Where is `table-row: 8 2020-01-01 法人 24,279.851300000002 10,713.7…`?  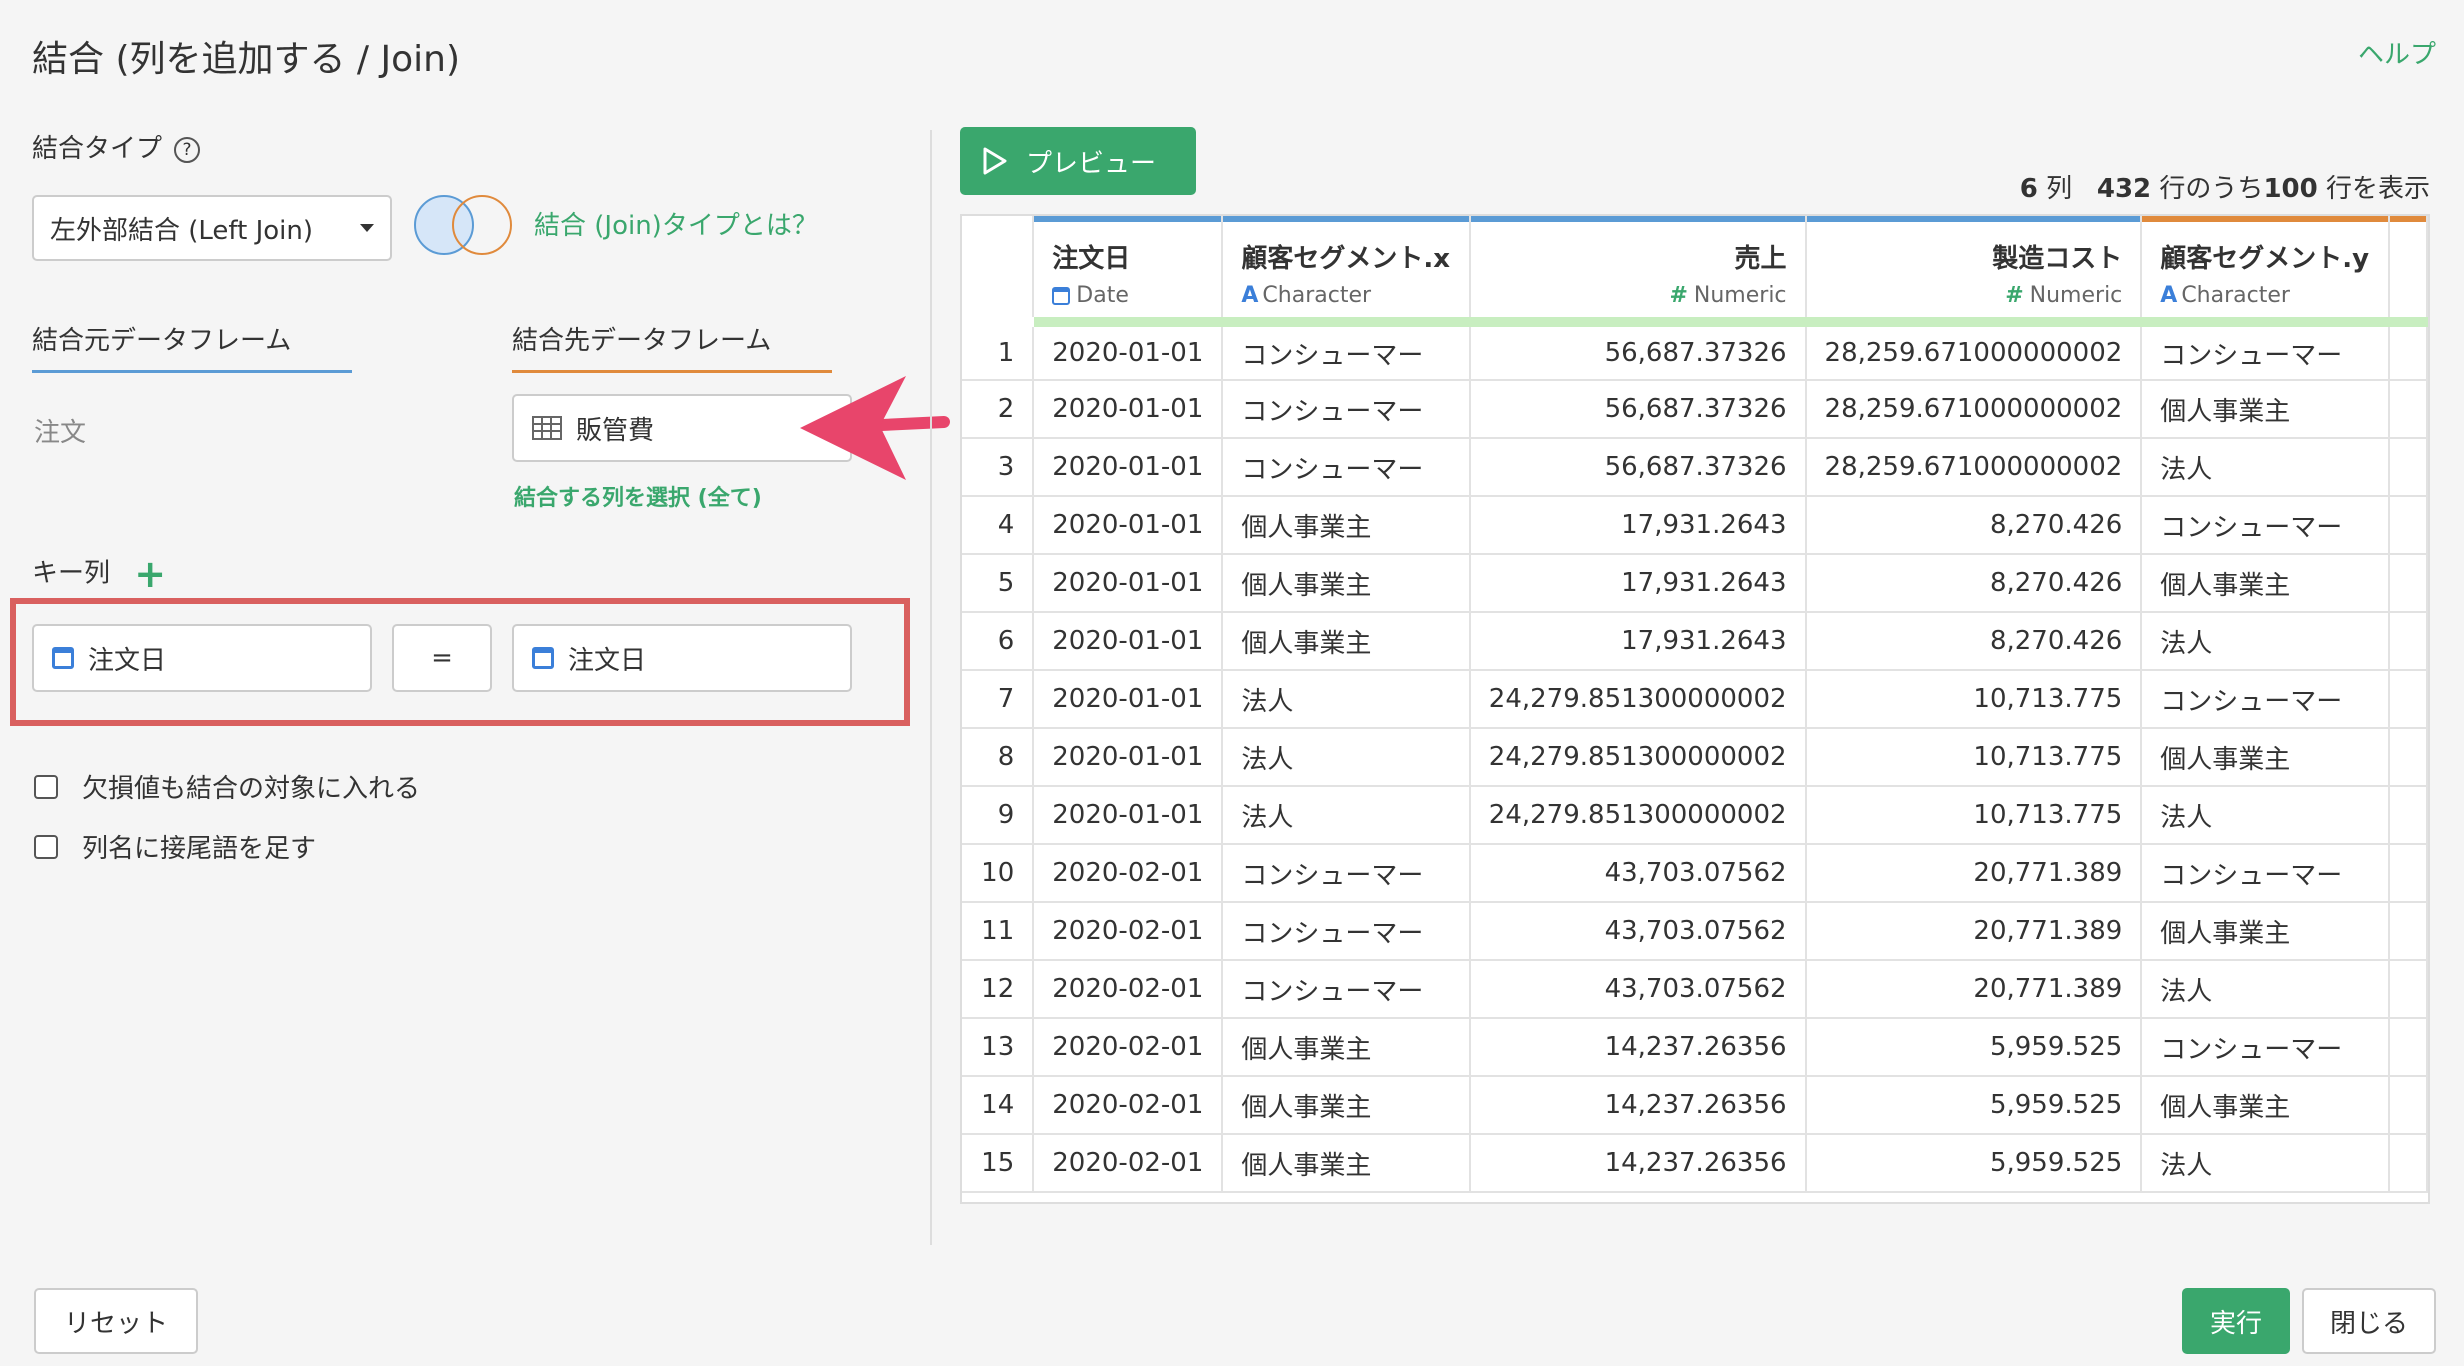
table-row: 8 2020-01-01 法人 24,279.851300000002 10,713.7… is located at coordinates (1695, 757).